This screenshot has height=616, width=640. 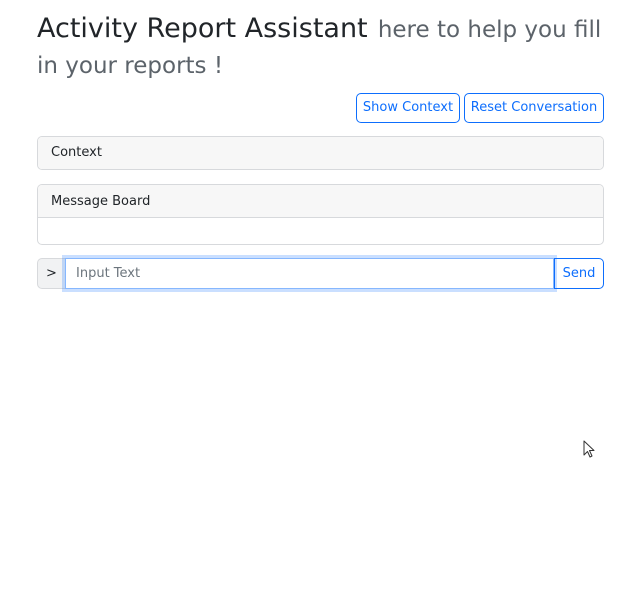 I want to click on context-panel: Context, so click(x=320, y=153).